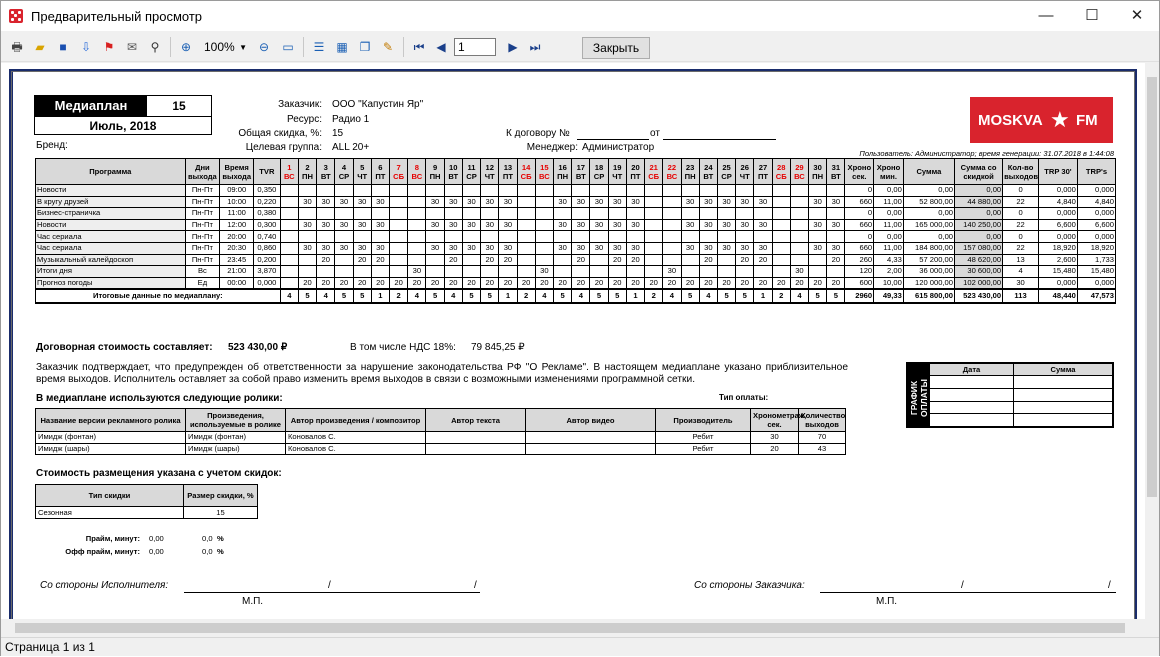 Image resolution: width=1160 pixels, height=657 pixels. Describe the element at coordinates (441, 47) in the screenshot. I see `prev-page-icon: ◀` at that location.